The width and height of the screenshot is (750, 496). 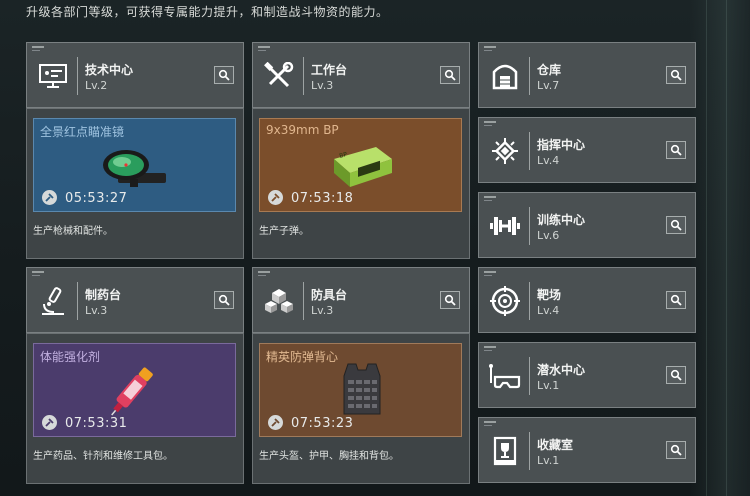 What do you see at coordinates (505, 451) in the screenshot?
I see `trophy-icon` at bounding box center [505, 451].